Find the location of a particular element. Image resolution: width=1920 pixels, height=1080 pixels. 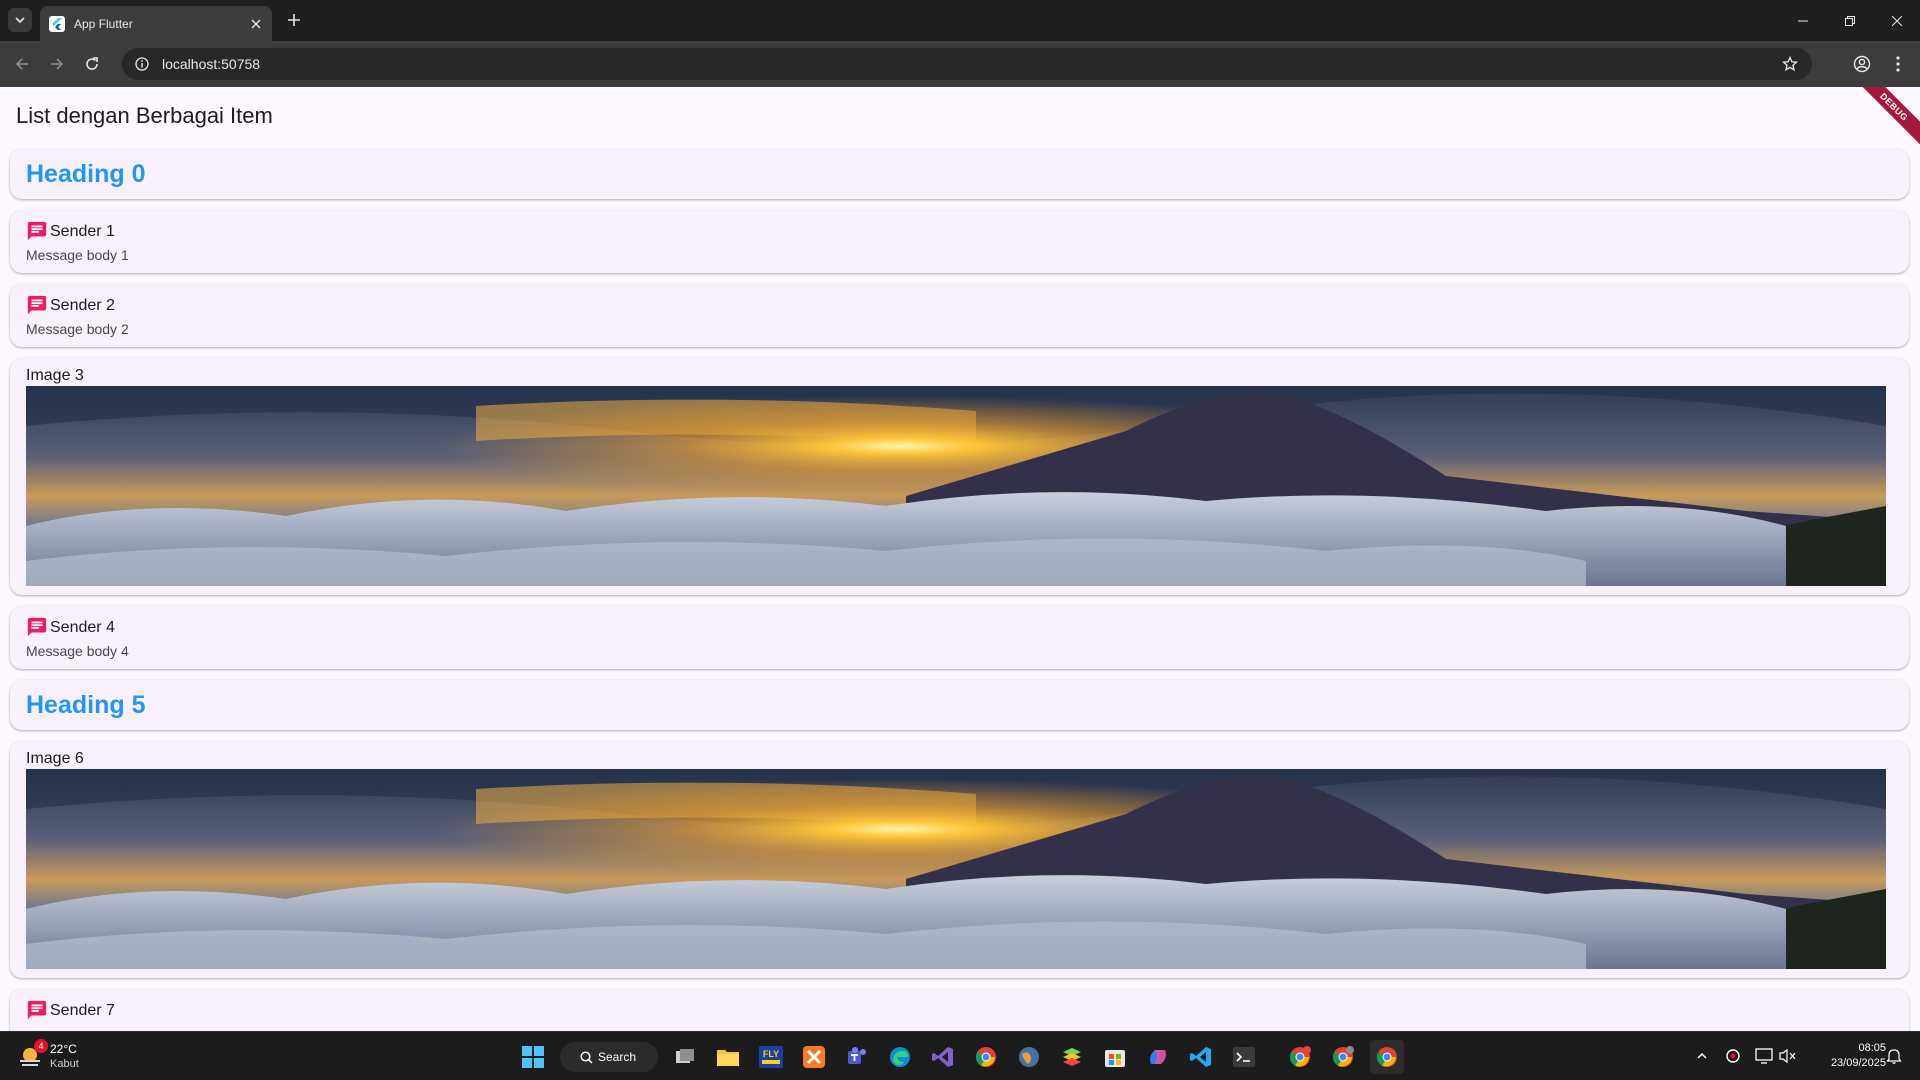

xampp-icon is located at coordinates (814, 1057).